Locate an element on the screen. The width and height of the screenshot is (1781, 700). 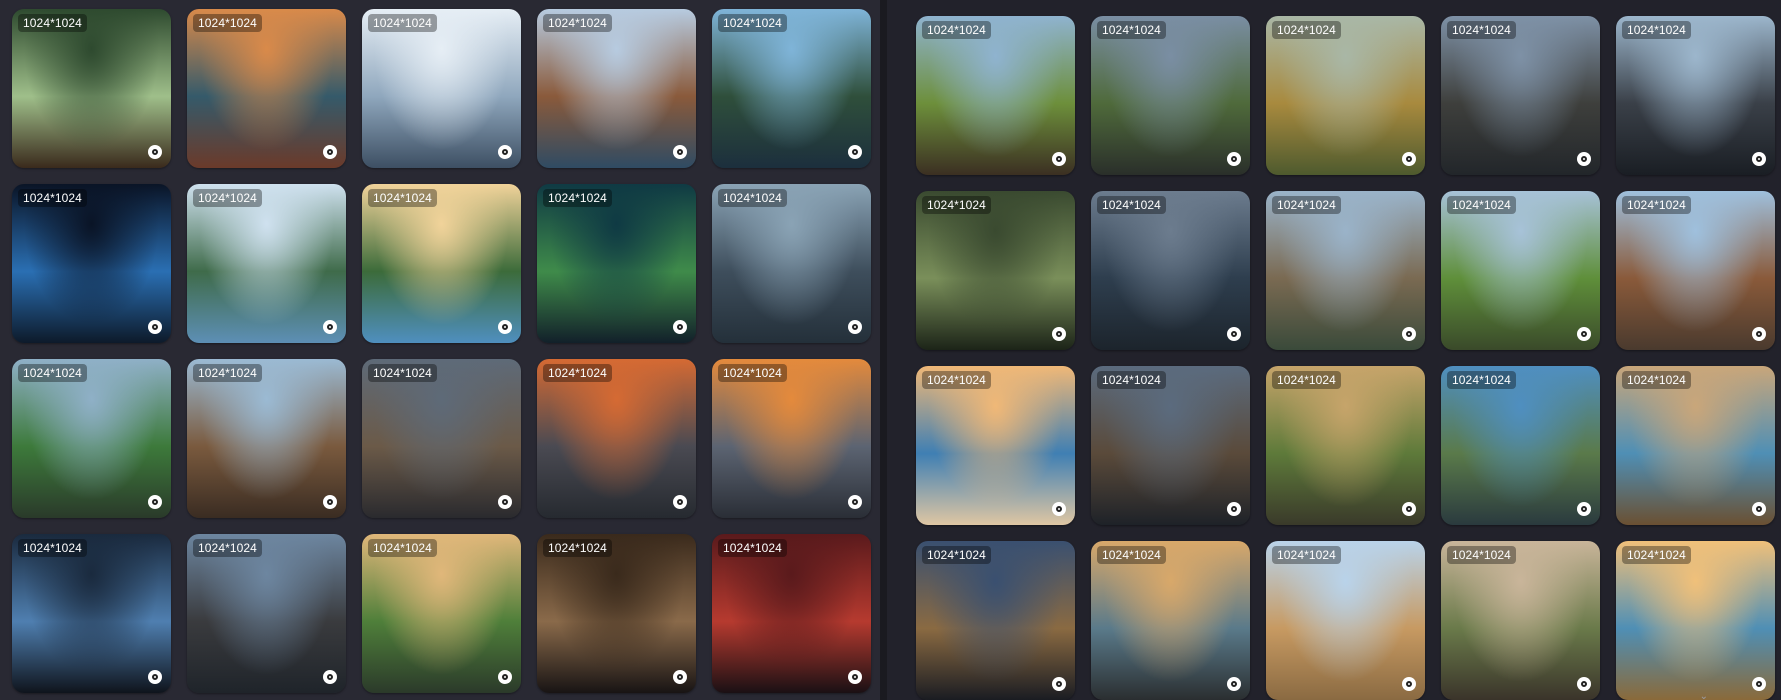
thumbnail-image-pine-lake-sunny is located at coordinates (441, 263).